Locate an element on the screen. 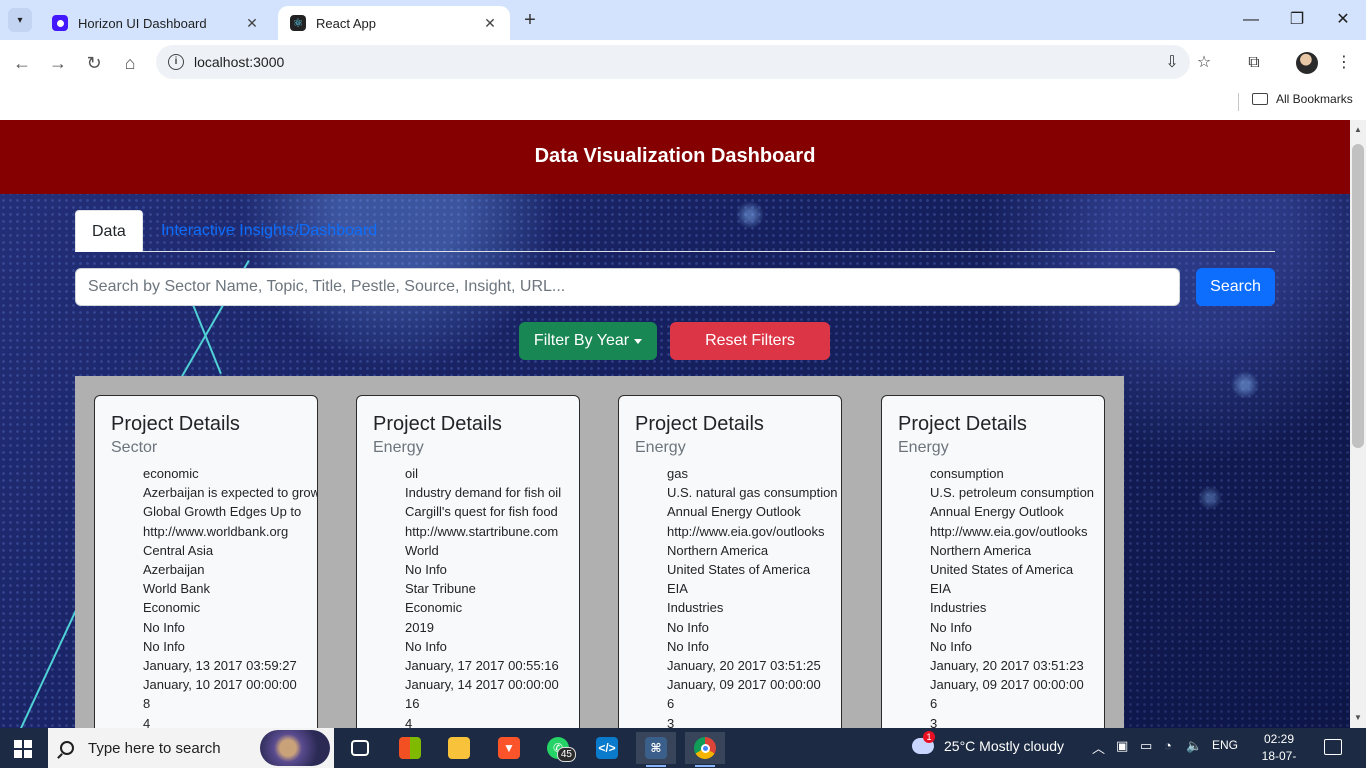 This screenshot has width=1366, height=768. list-item: 8 is located at coordinates (230, 703).